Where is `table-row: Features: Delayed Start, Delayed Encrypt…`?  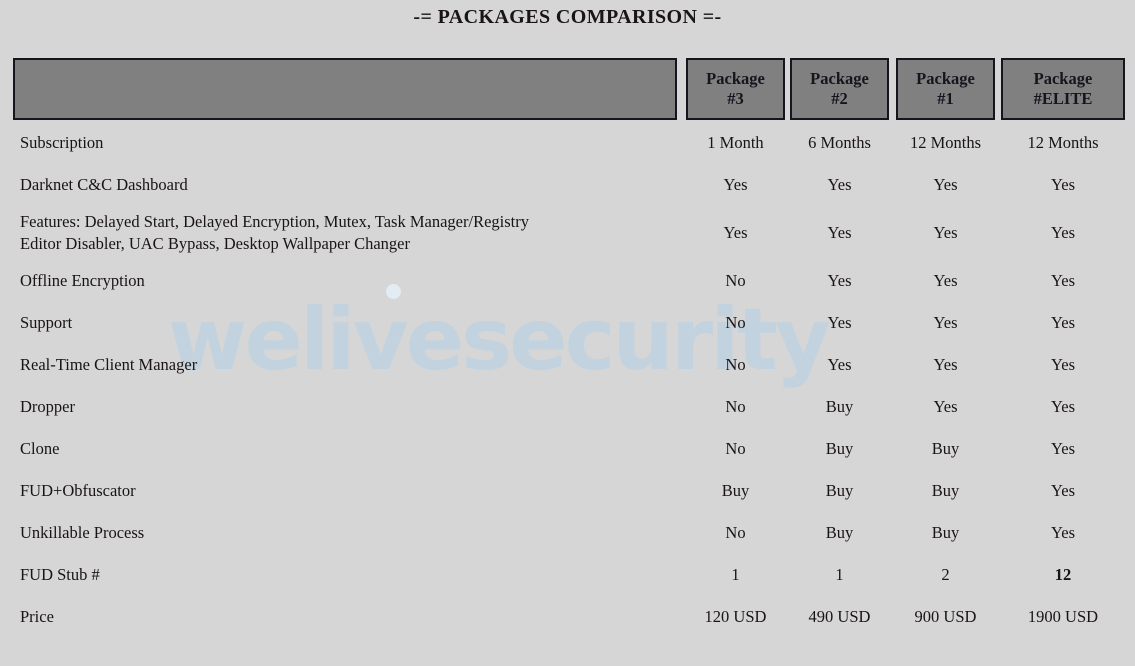 table-row: Features: Delayed Start, Delayed Encrypt… is located at coordinates (567, 233).